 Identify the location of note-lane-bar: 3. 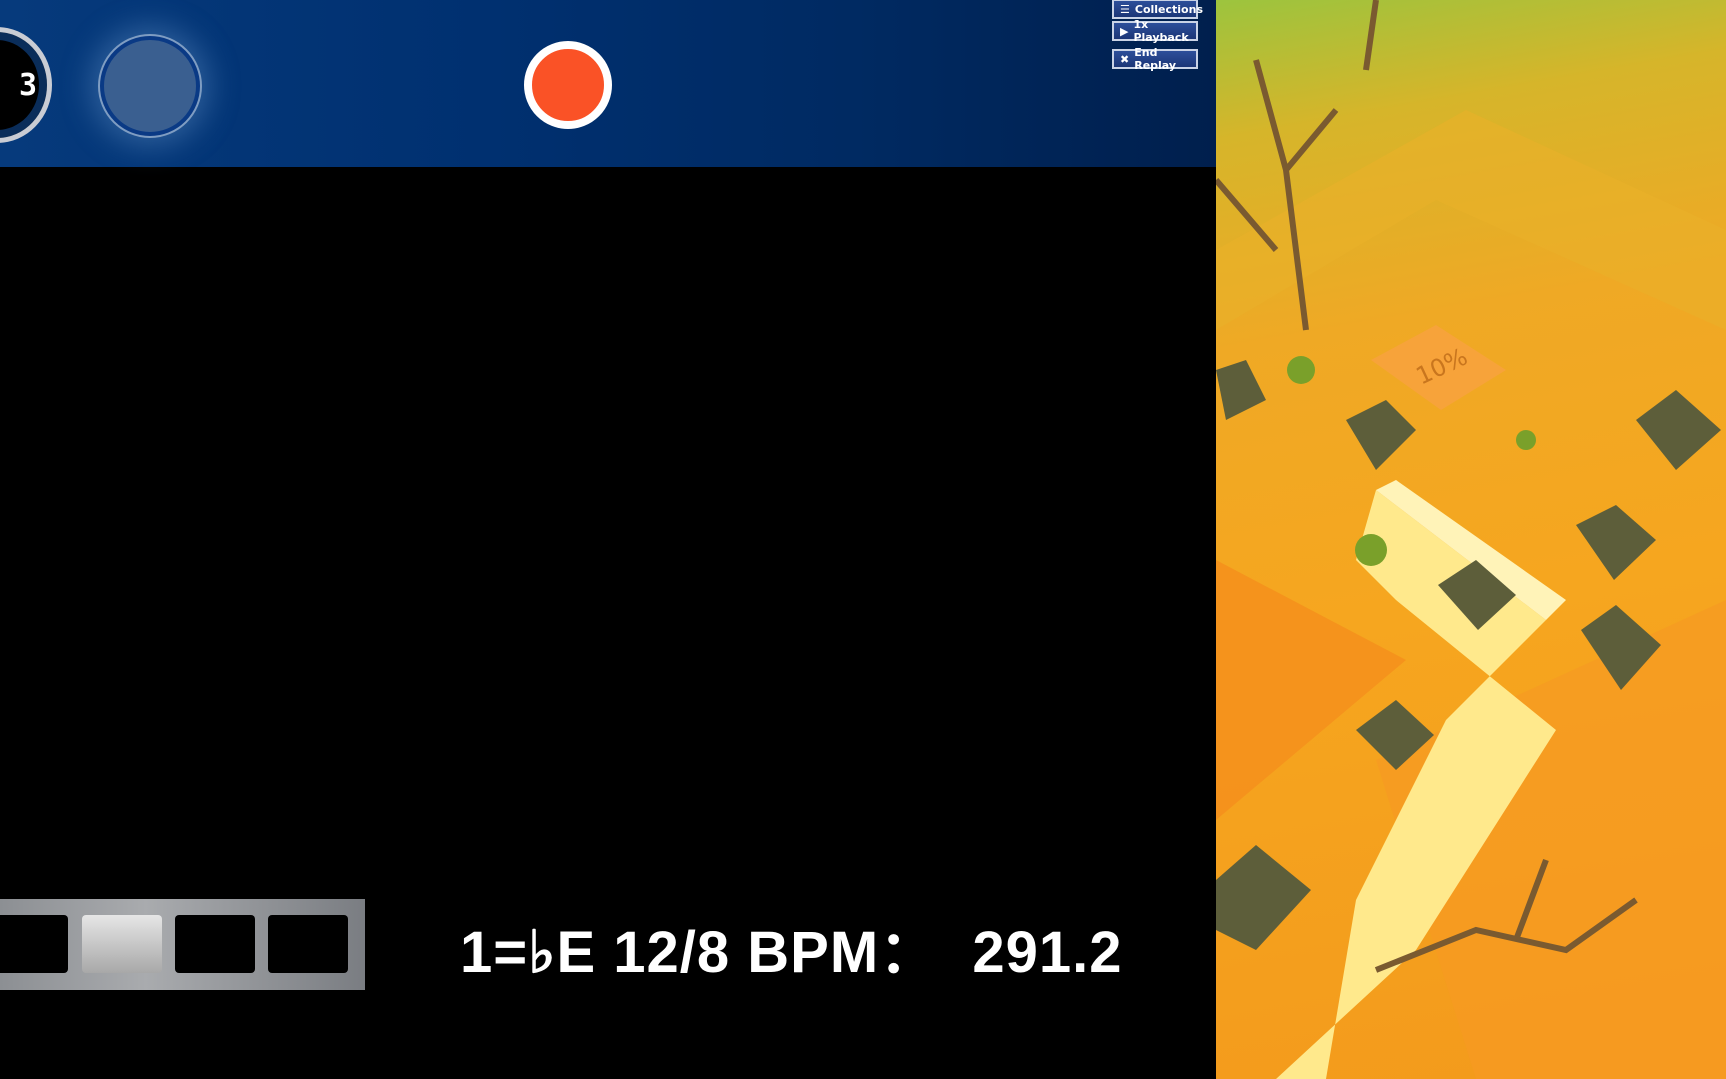
(608, 83).